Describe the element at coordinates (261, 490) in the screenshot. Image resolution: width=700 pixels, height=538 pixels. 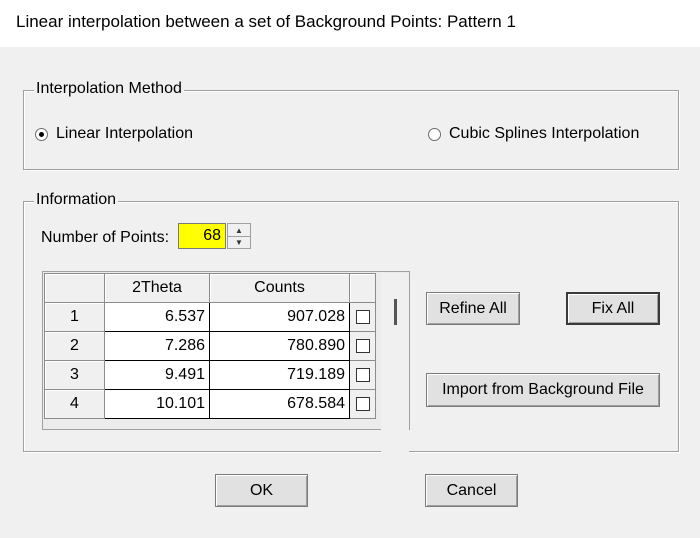
I see `ok-button: OK` at that location.